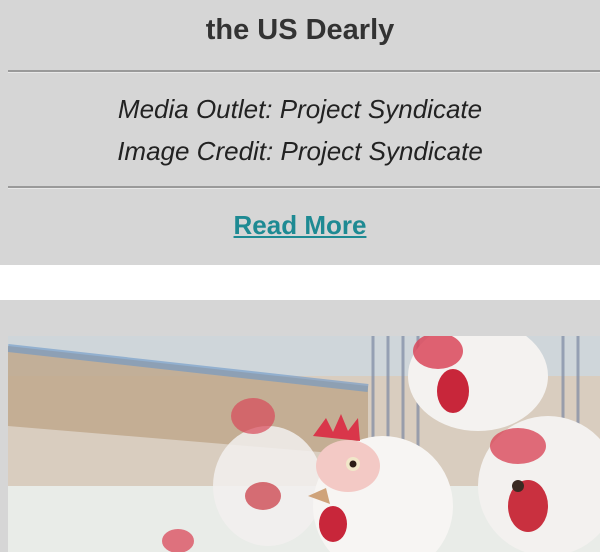  What do you see at coordinates (300, 225) in the screenshot?
I see `read-more-link: Read More` at bounding box center [300, 225].